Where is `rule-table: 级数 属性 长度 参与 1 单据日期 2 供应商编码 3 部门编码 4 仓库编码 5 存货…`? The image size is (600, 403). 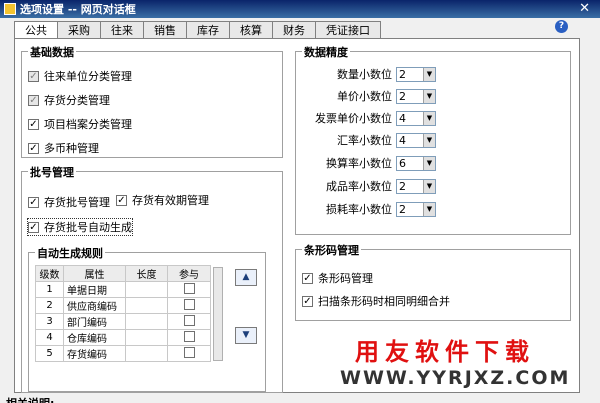
rule-table: 级数 属性 长度 参与 1 单据日期 2 供应商编码 3 部门编码 4 仓库编码 5 存货… is located at coordinates (123, 313).